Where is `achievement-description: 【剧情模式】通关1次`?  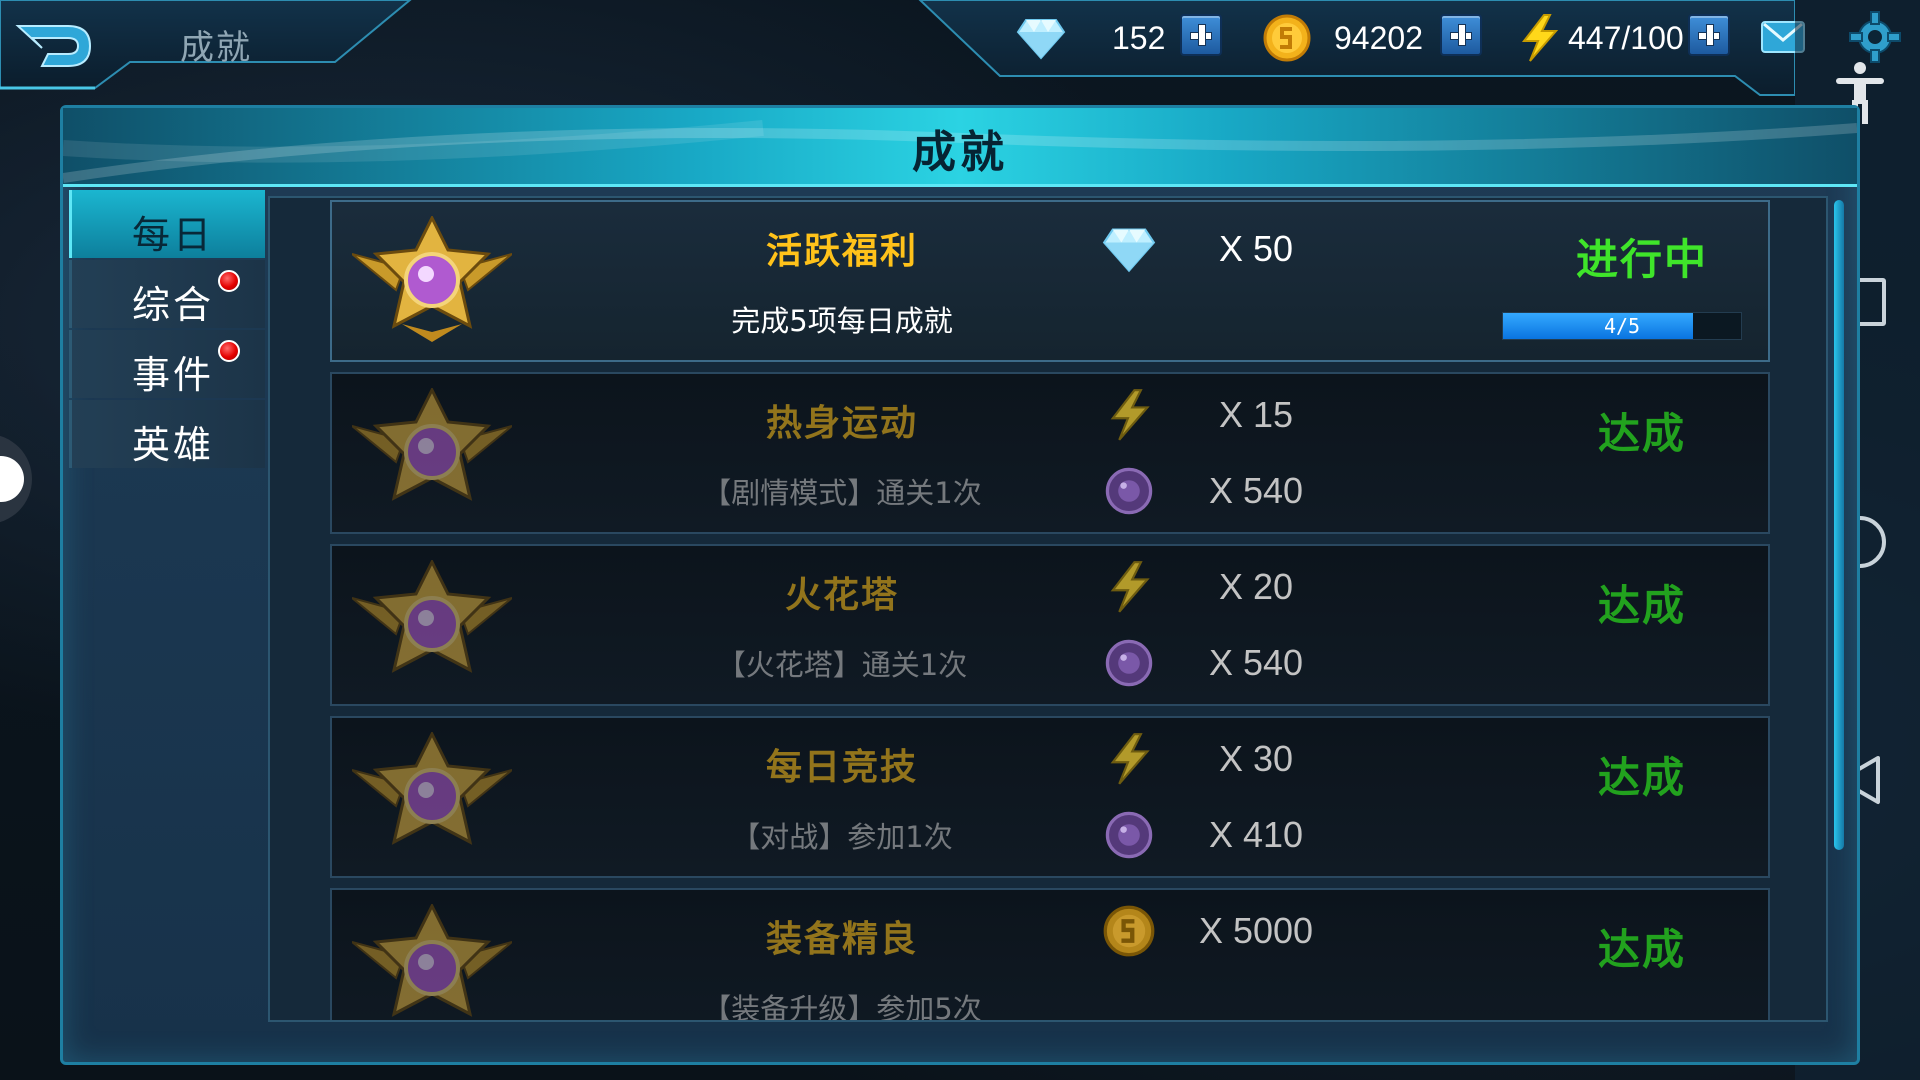 achievement-description: 【剧情模式】通关1次 is located at coordinates (842, 493).